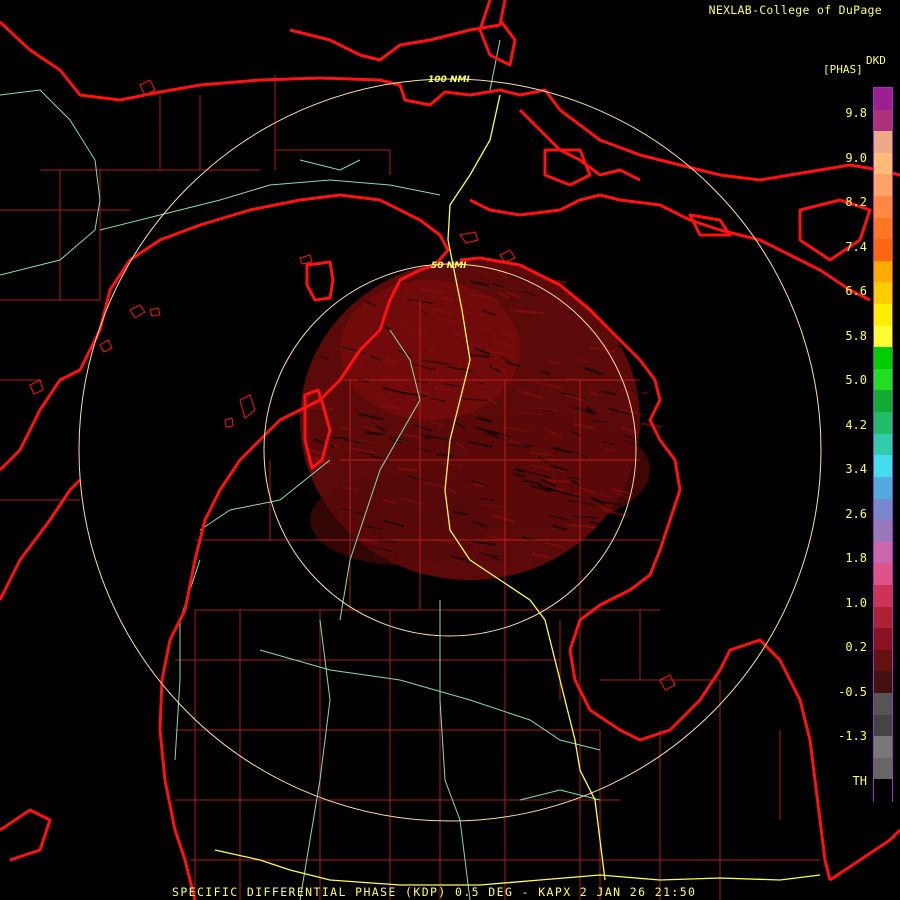 The width and height of the screenshot is (900, 900). What do you see at coordinates (856, 157) in the screenshot?
I see `color-scale-tick: 9.0` at bounding box center [856, 157].